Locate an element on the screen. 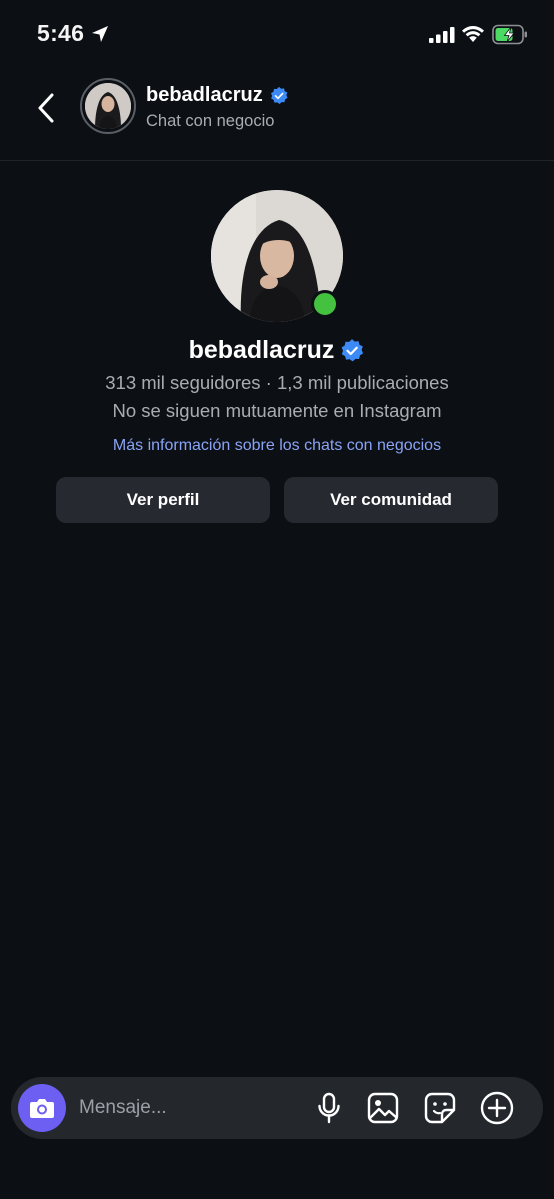 The width and height of the screenshot is (554, 1199). camera-button is located at coordinates (42, 1108).